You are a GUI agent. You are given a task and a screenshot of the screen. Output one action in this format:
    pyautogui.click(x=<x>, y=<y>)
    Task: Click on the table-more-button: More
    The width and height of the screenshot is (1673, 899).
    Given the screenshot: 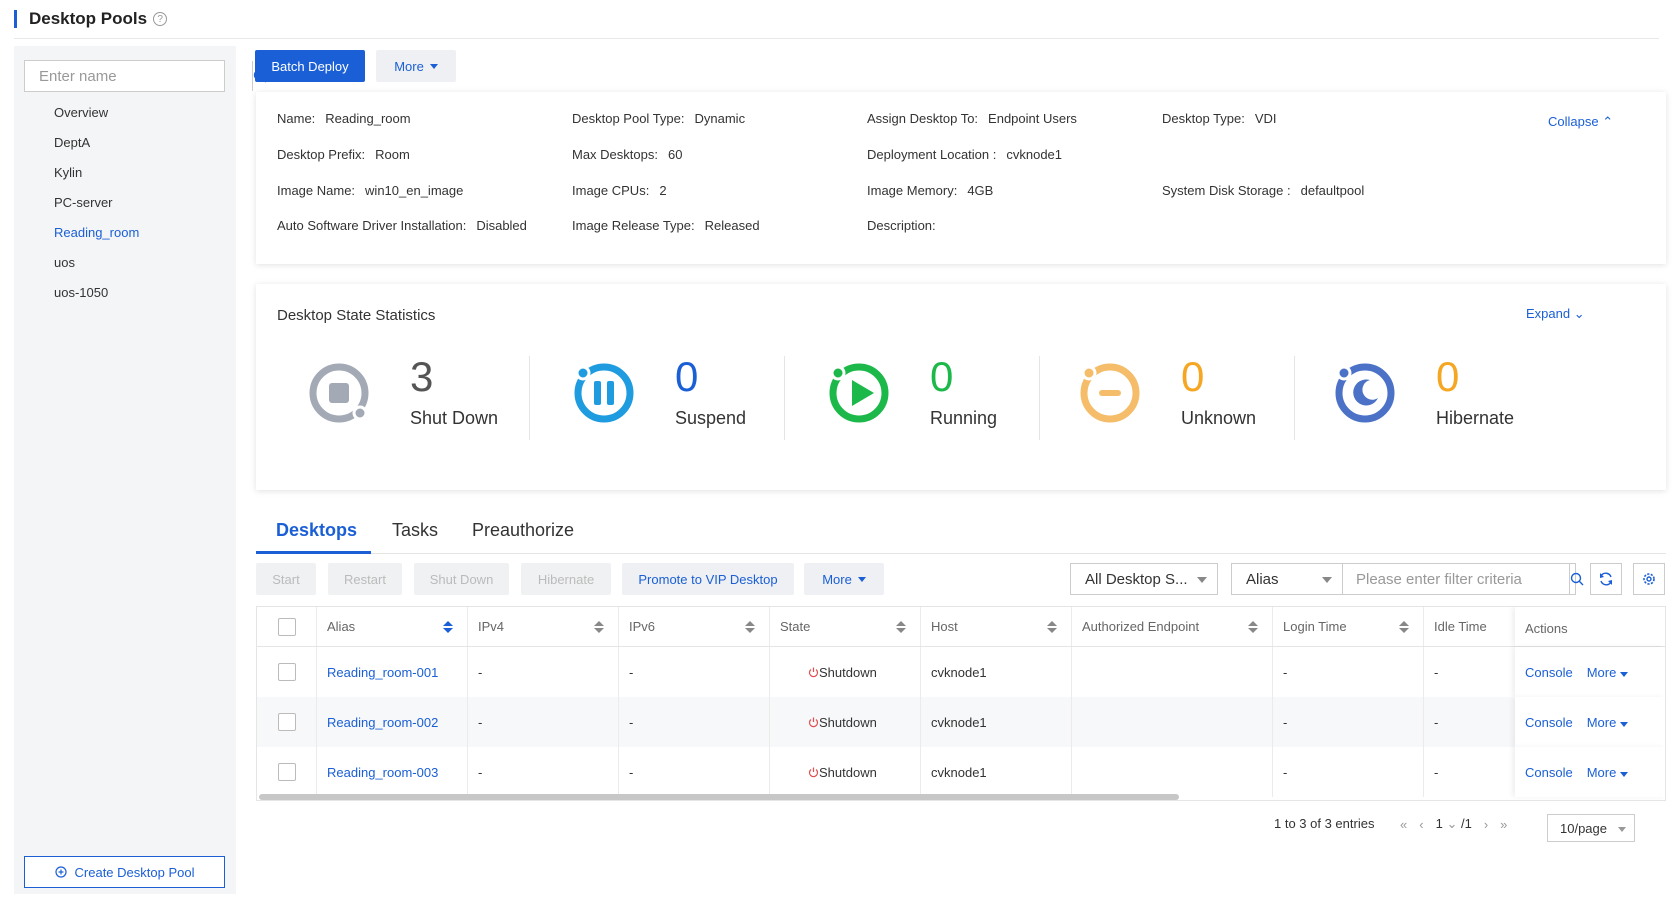 What is the action you would take?
    pyautogui.click(x=844, y=579)
    